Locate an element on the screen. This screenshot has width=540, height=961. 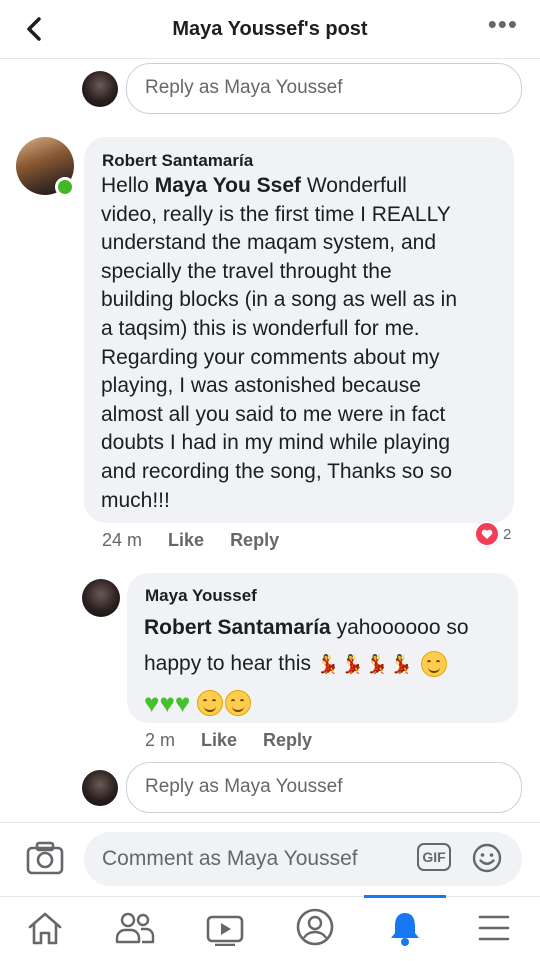
nav-watch is located at coordinates (225, 930).